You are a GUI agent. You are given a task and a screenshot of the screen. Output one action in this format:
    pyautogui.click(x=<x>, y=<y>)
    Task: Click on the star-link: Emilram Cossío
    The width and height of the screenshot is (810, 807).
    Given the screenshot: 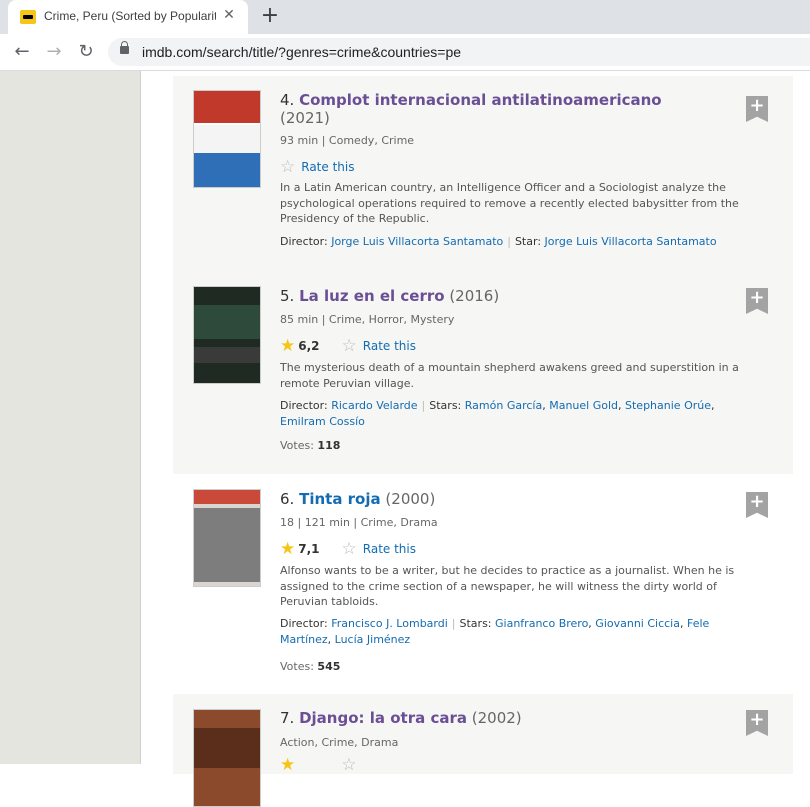 What is the action you would take?
    pyautogui.click(x=322, y=421)
    